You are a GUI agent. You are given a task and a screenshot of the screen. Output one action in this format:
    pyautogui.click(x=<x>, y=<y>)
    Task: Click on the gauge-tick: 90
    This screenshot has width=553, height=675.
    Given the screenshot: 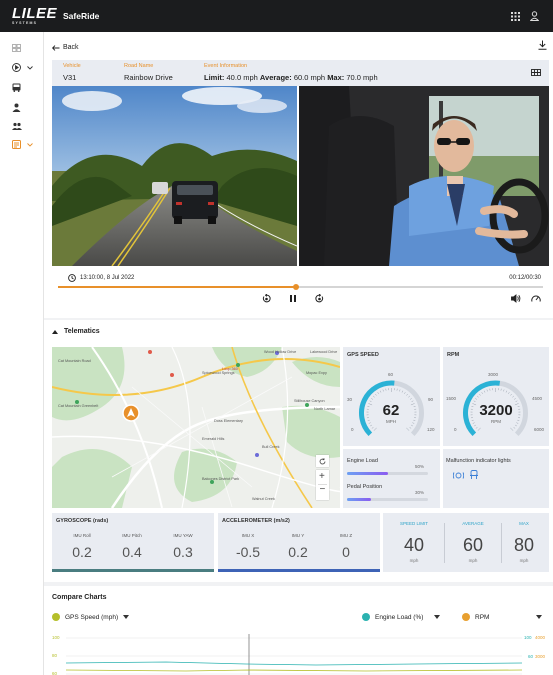 What is the action you would take?
    pyautogui.click(x=431, y=399)
    